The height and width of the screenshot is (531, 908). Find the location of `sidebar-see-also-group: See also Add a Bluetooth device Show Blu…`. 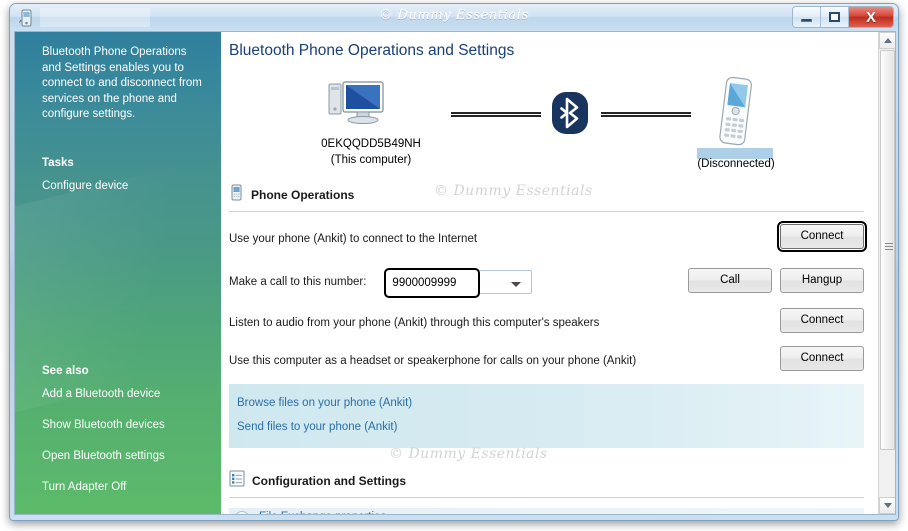

sidebar-see-also-group: See also Add a Bluetooth device Show Blu… is located at coordinates (126, 438).